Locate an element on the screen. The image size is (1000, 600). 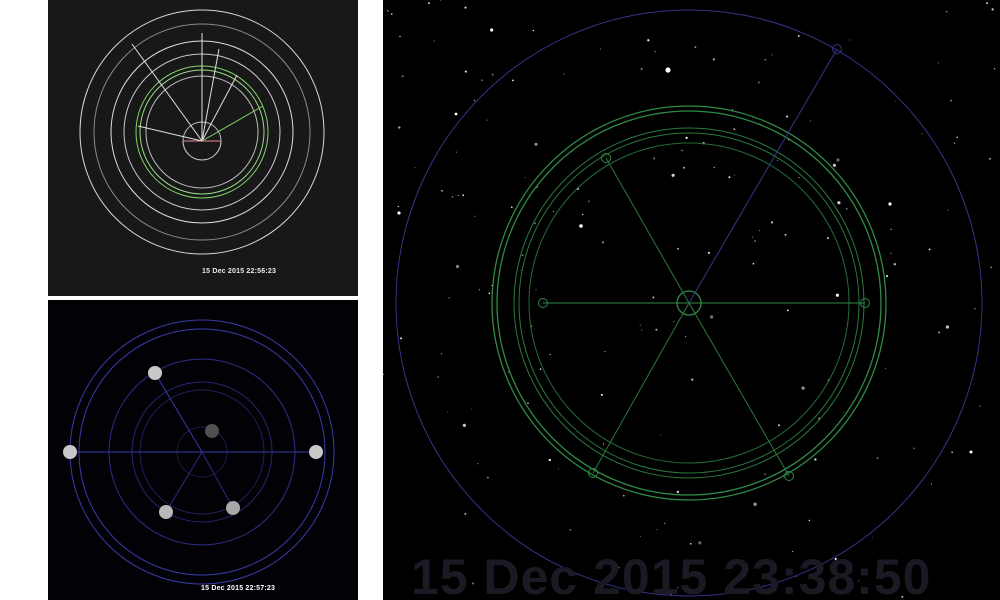
planet-left is located at coordinates (70, 452).